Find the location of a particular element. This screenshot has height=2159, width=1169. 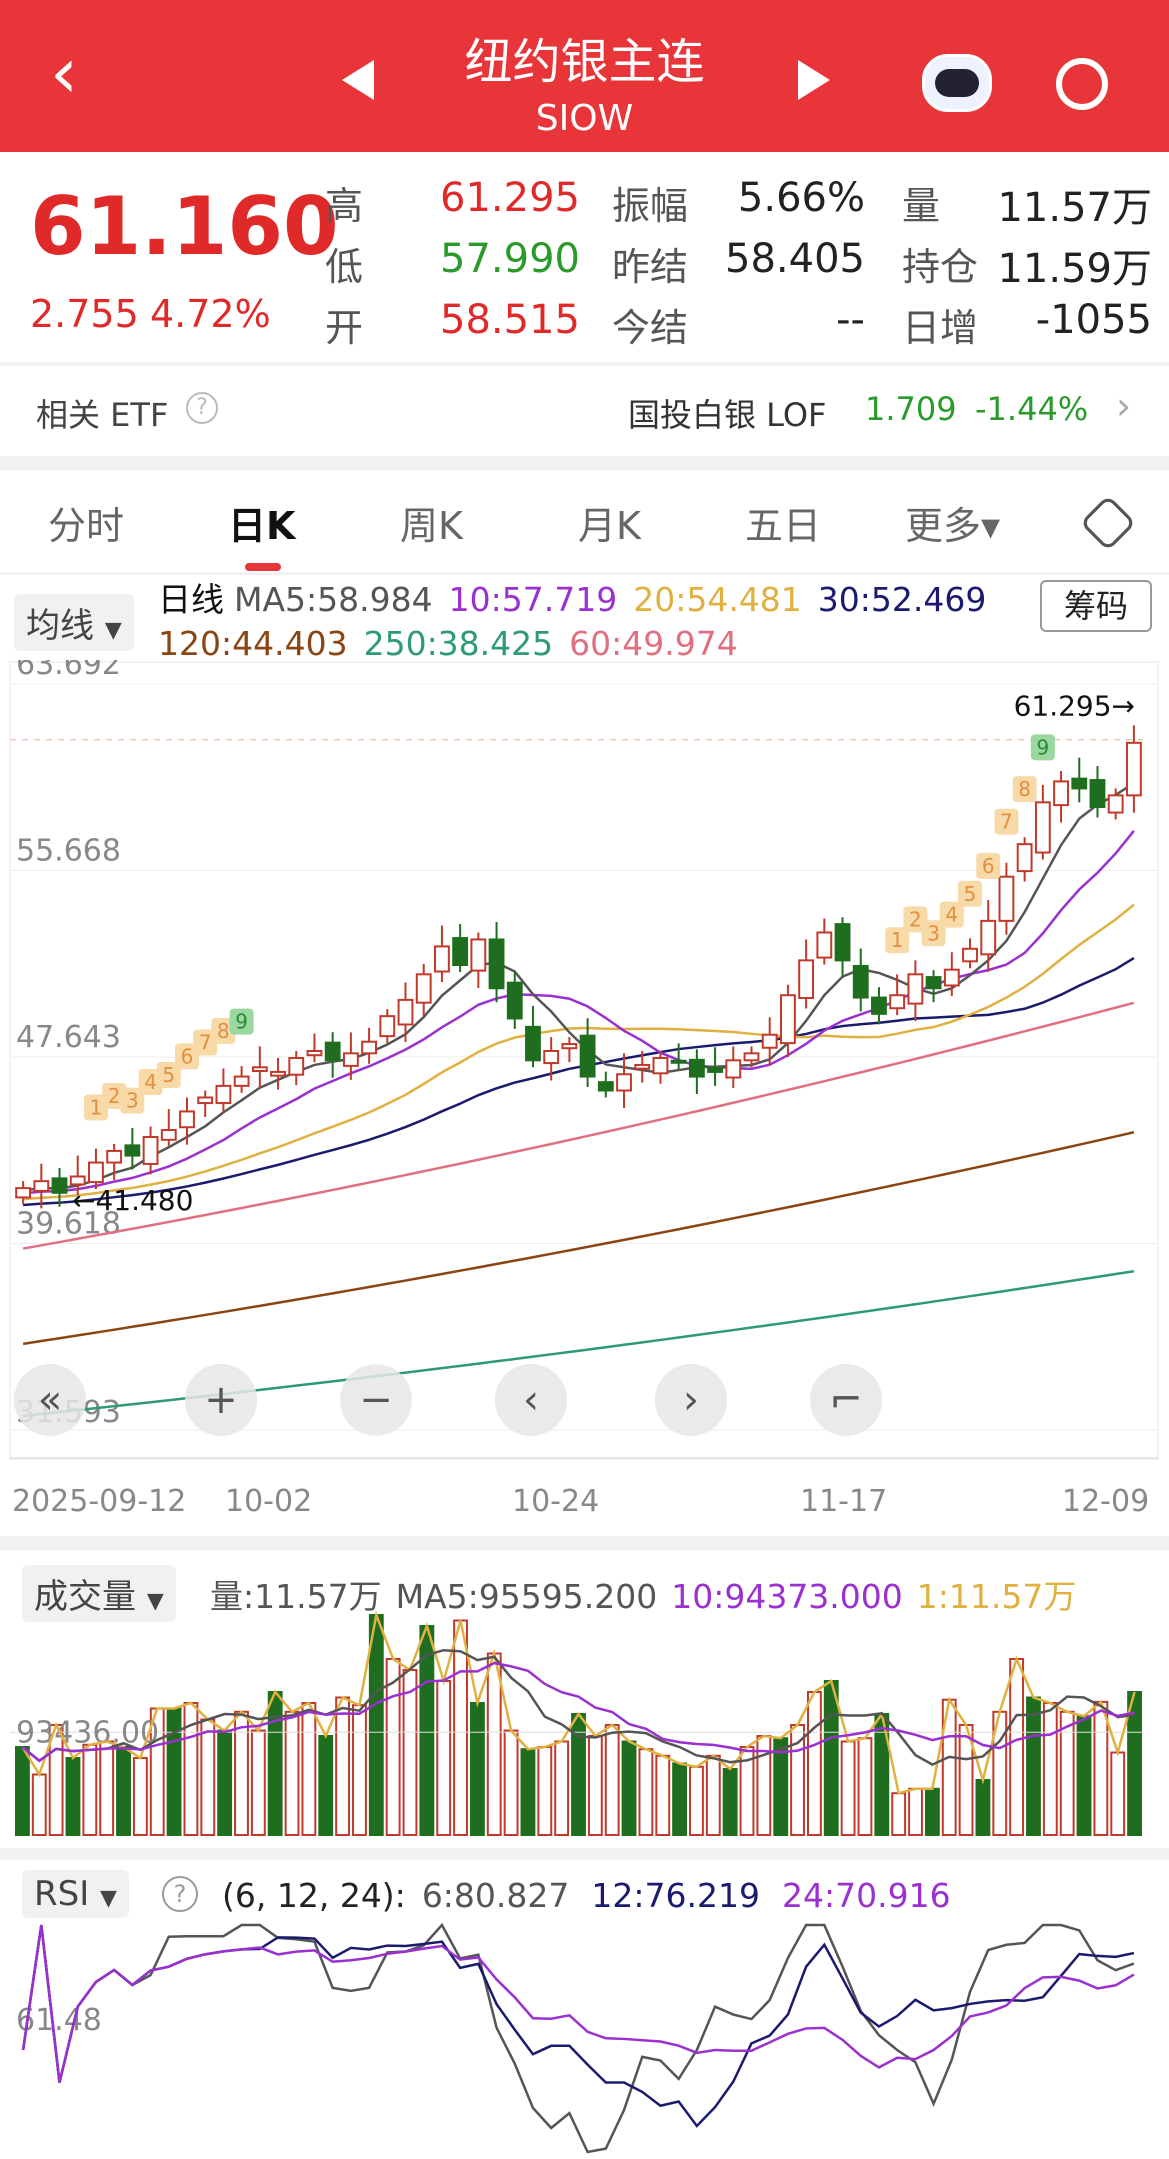

quote-value: 11.57万 is located at coordinates (1074, 208).